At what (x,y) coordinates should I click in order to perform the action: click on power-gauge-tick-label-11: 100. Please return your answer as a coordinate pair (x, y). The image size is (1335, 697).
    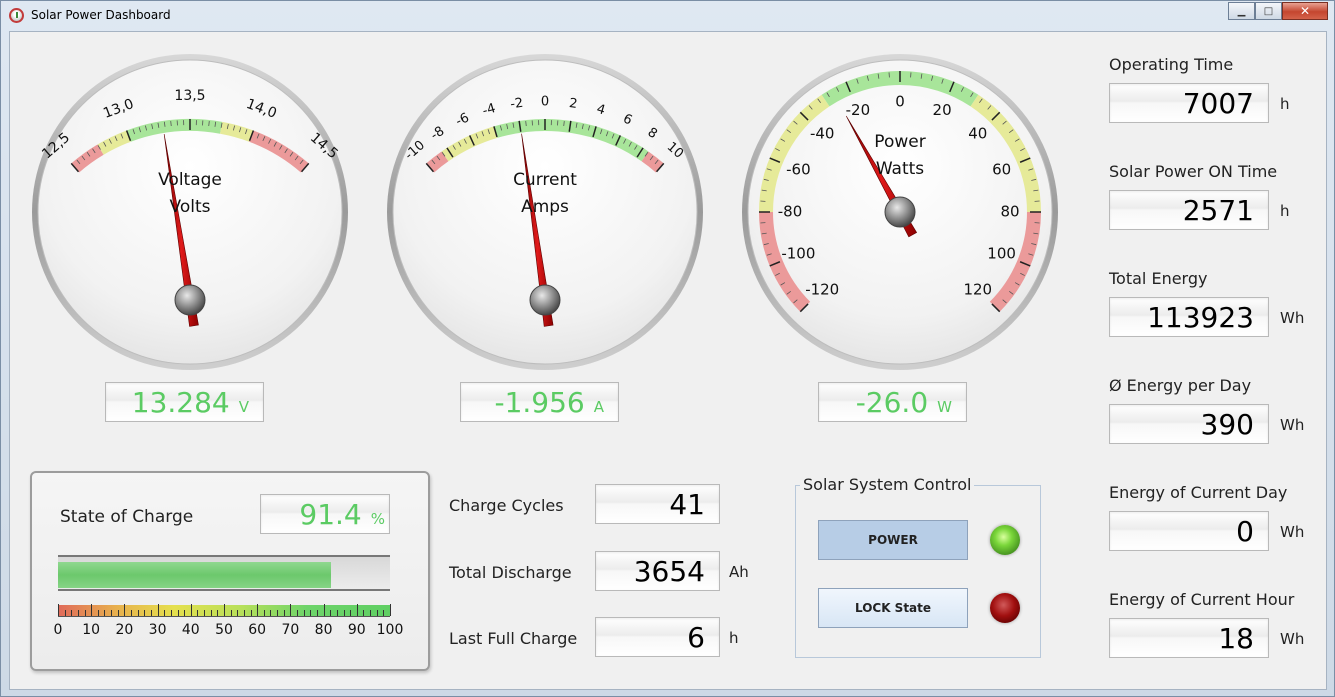
    Looking at the image, I should click on (1001, 254).